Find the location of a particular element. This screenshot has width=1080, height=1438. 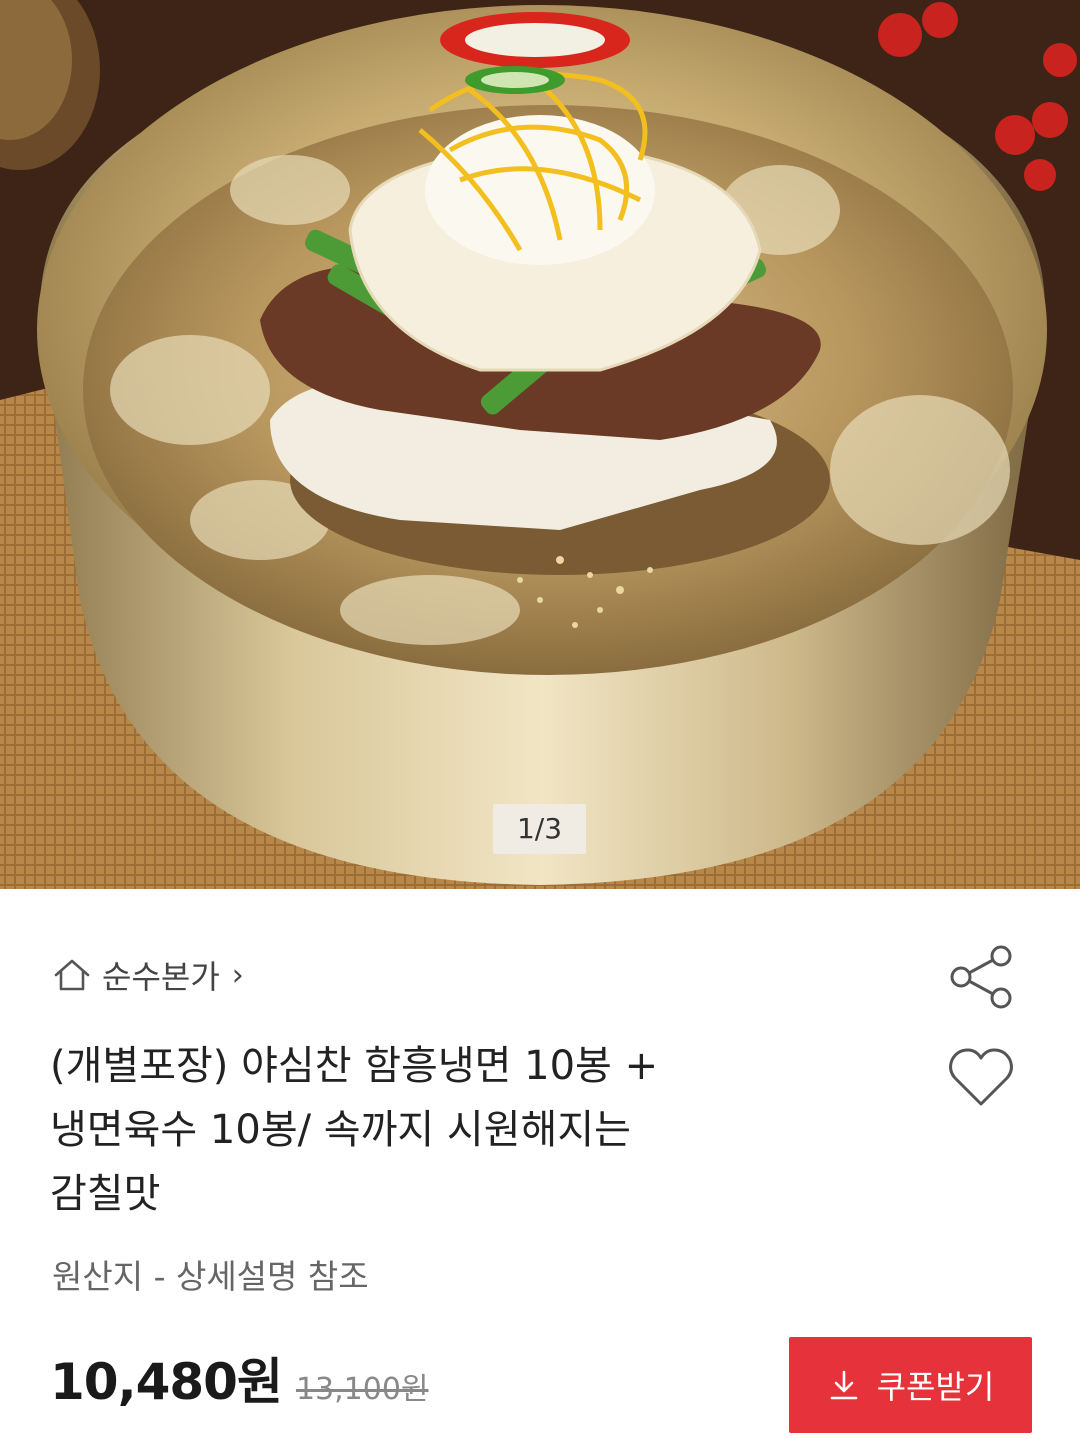

heart-icon is located at coordinates (981, 1077).